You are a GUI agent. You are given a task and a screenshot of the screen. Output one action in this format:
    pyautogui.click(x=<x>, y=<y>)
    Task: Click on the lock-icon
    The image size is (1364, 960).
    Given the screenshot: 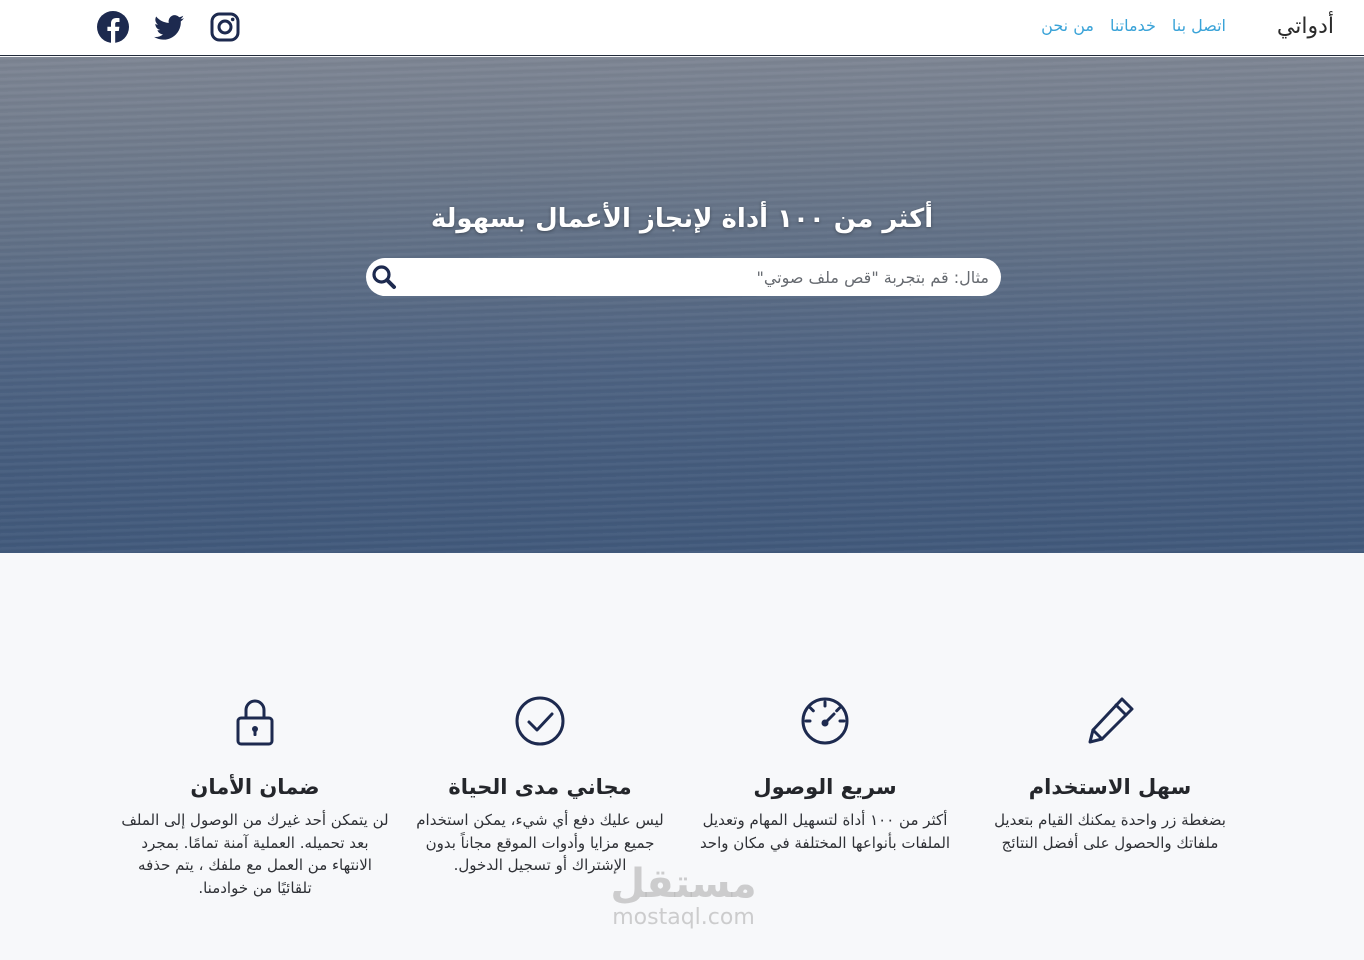 What is the action you would take?
    pyautogui.click(x=255, y=722)
    